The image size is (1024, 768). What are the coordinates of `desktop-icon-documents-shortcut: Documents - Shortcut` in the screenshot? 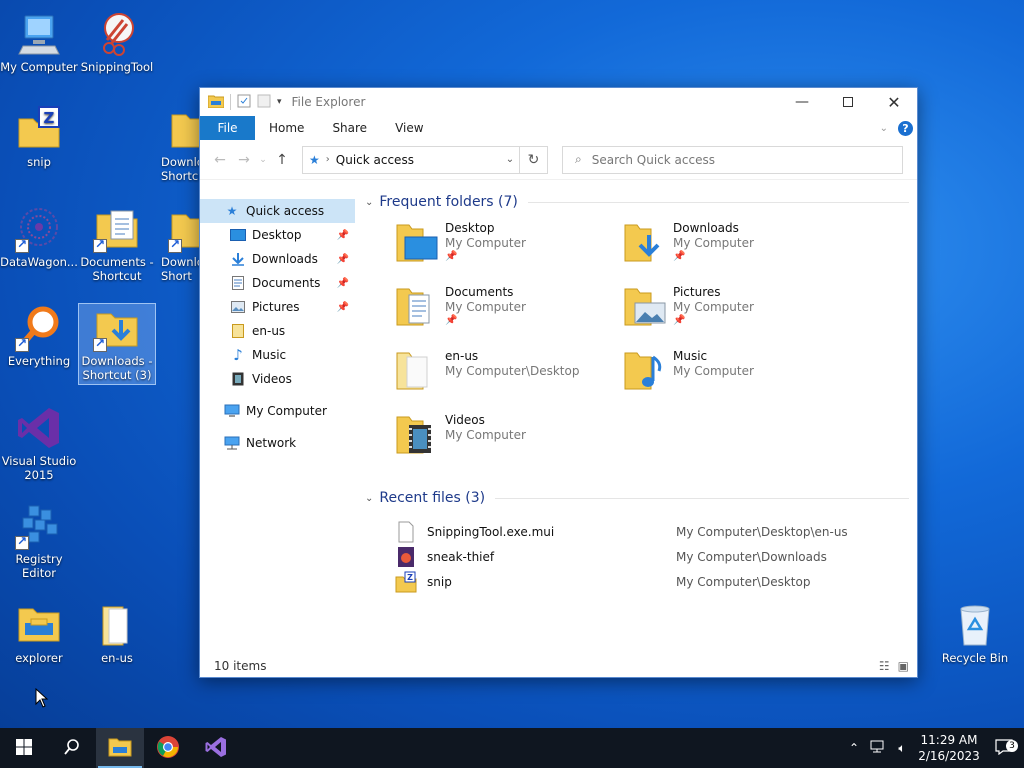 It's located at (117, 244).